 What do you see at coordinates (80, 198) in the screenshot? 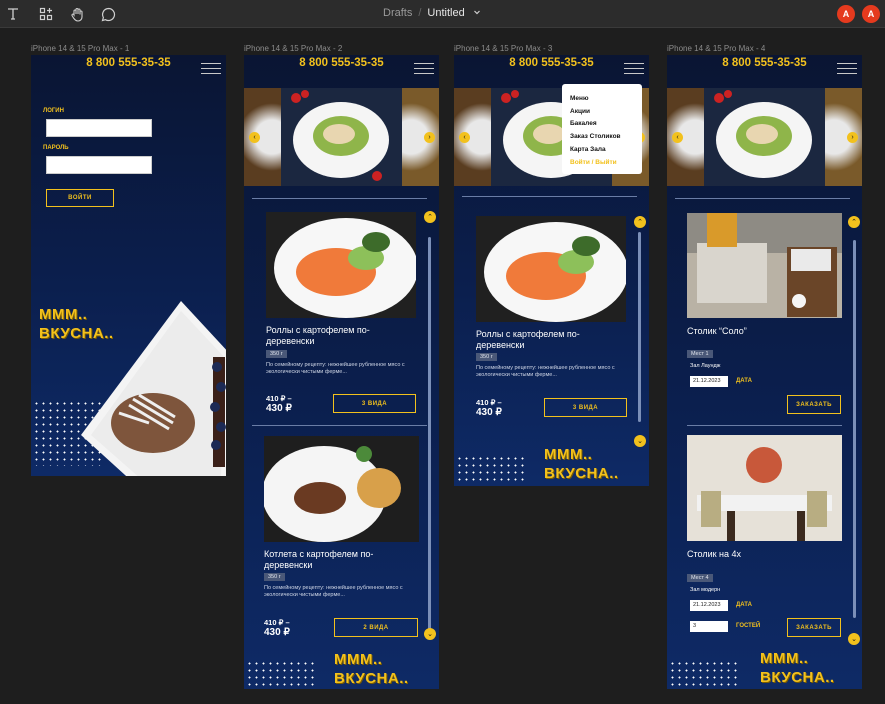
I see `login-button: ВОЙТИ` at bounding box center [80, 198].